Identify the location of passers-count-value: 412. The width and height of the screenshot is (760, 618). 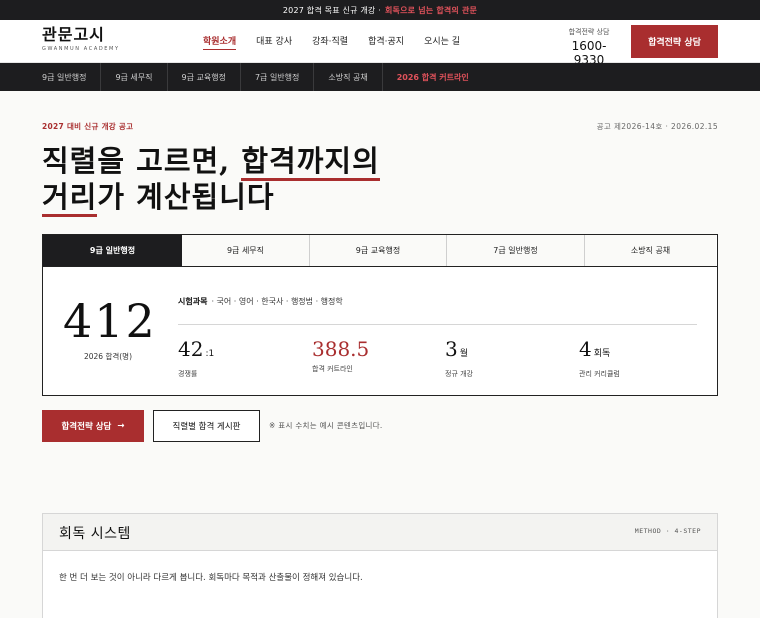
(110, 321).